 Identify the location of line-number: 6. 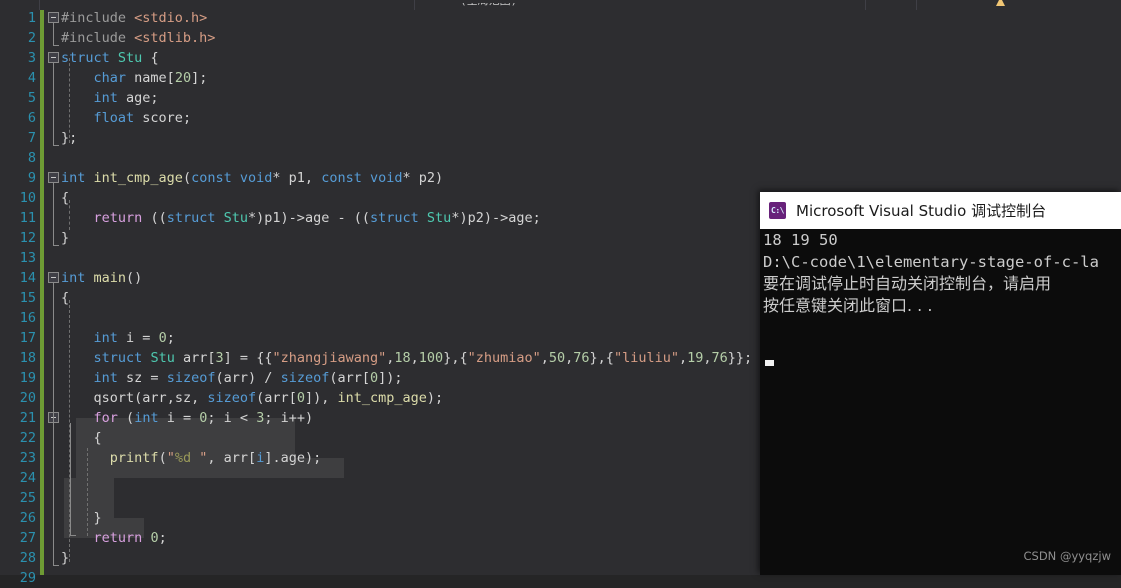
(31, 118).